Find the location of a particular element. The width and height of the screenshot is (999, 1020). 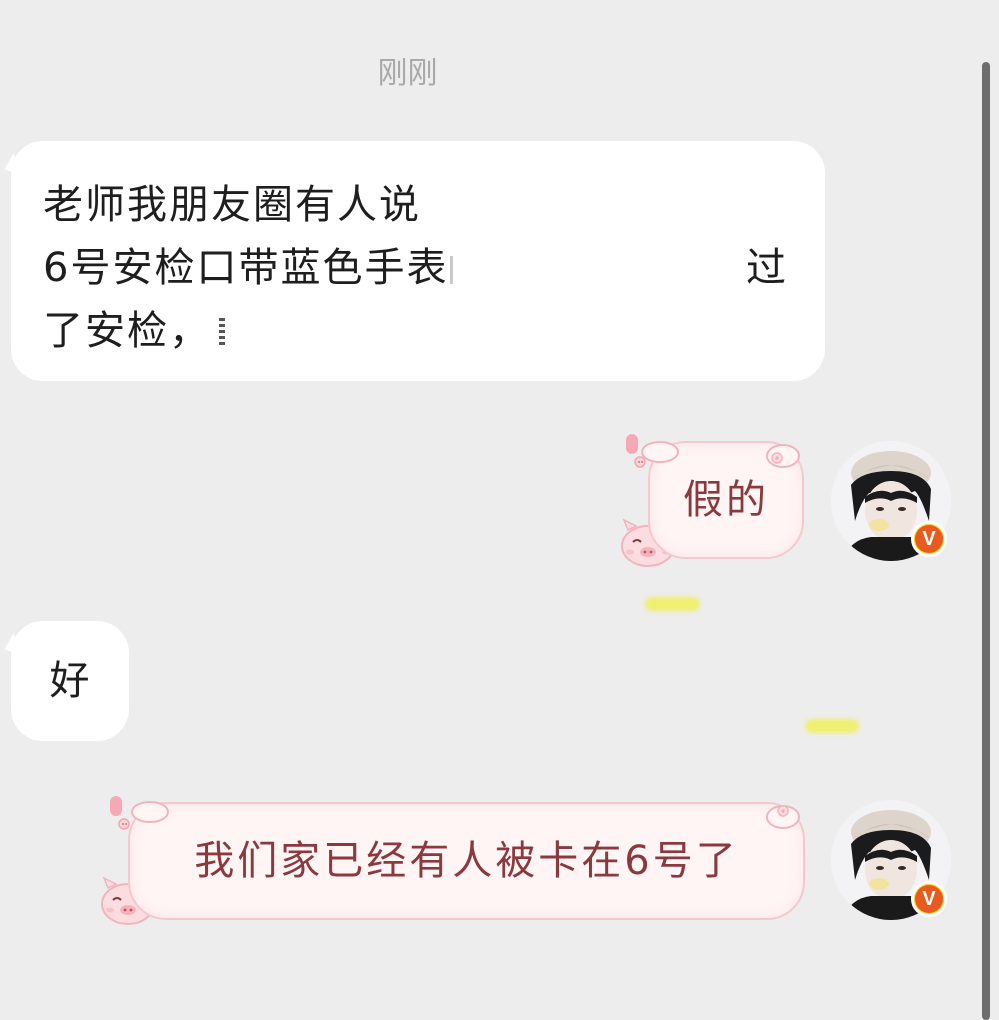

message-line: 老师我朋友圈有人说 is located at coordinates (232, 205).